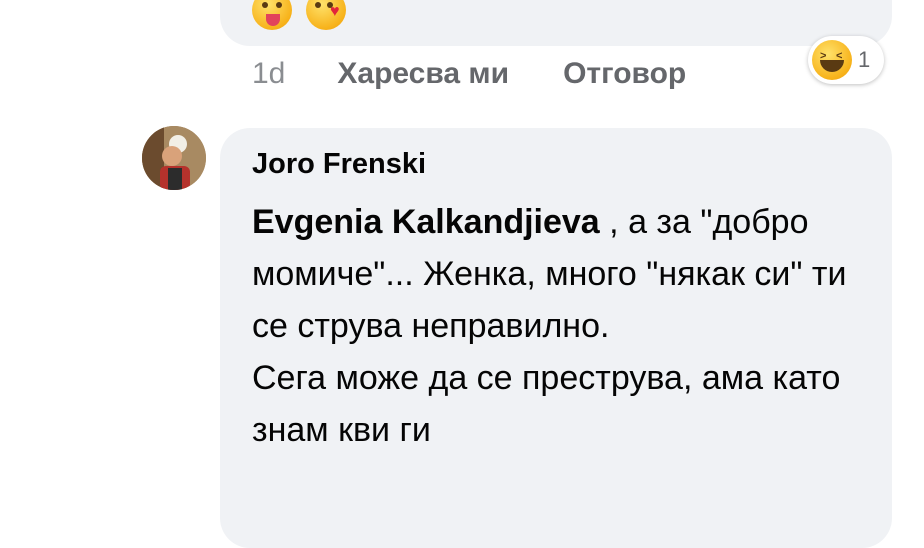  Describe the element at coordinates (624, 74) in the screenshot. I see `reply-button: Отговор` at that location.